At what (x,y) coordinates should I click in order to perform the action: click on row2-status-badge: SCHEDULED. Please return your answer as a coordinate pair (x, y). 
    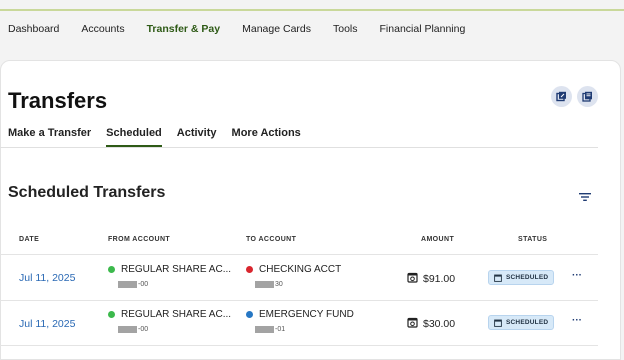
    Looking at the image, I should click on (521, 322).